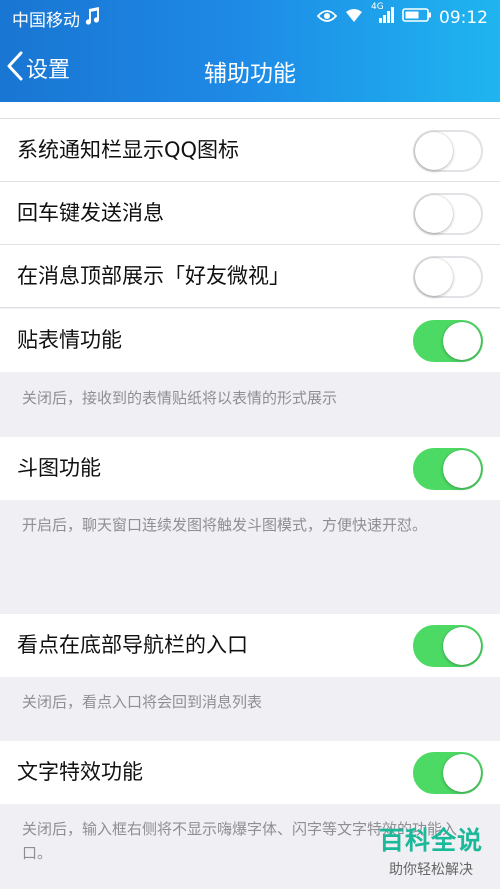 Image resolution: width=500 pixels, height=889 pixels. Describe the element at coordinates (92, 18) in the screenshot. I see `music-note-icon` at that location.